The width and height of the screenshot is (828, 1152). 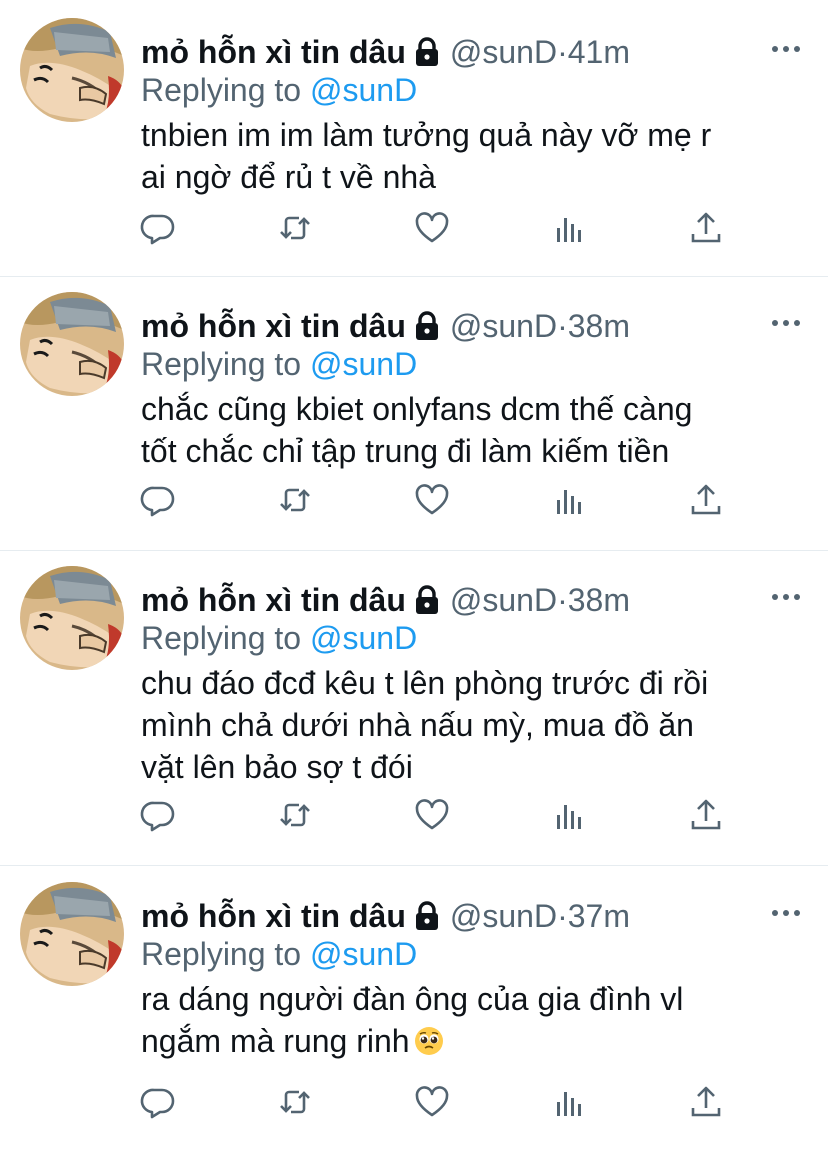 What do you see at coordinates (476, 1041) in the screenshot?
I see `tweet-text-line: ngắm mà rung rinh` at bounding box center [476, 1041].